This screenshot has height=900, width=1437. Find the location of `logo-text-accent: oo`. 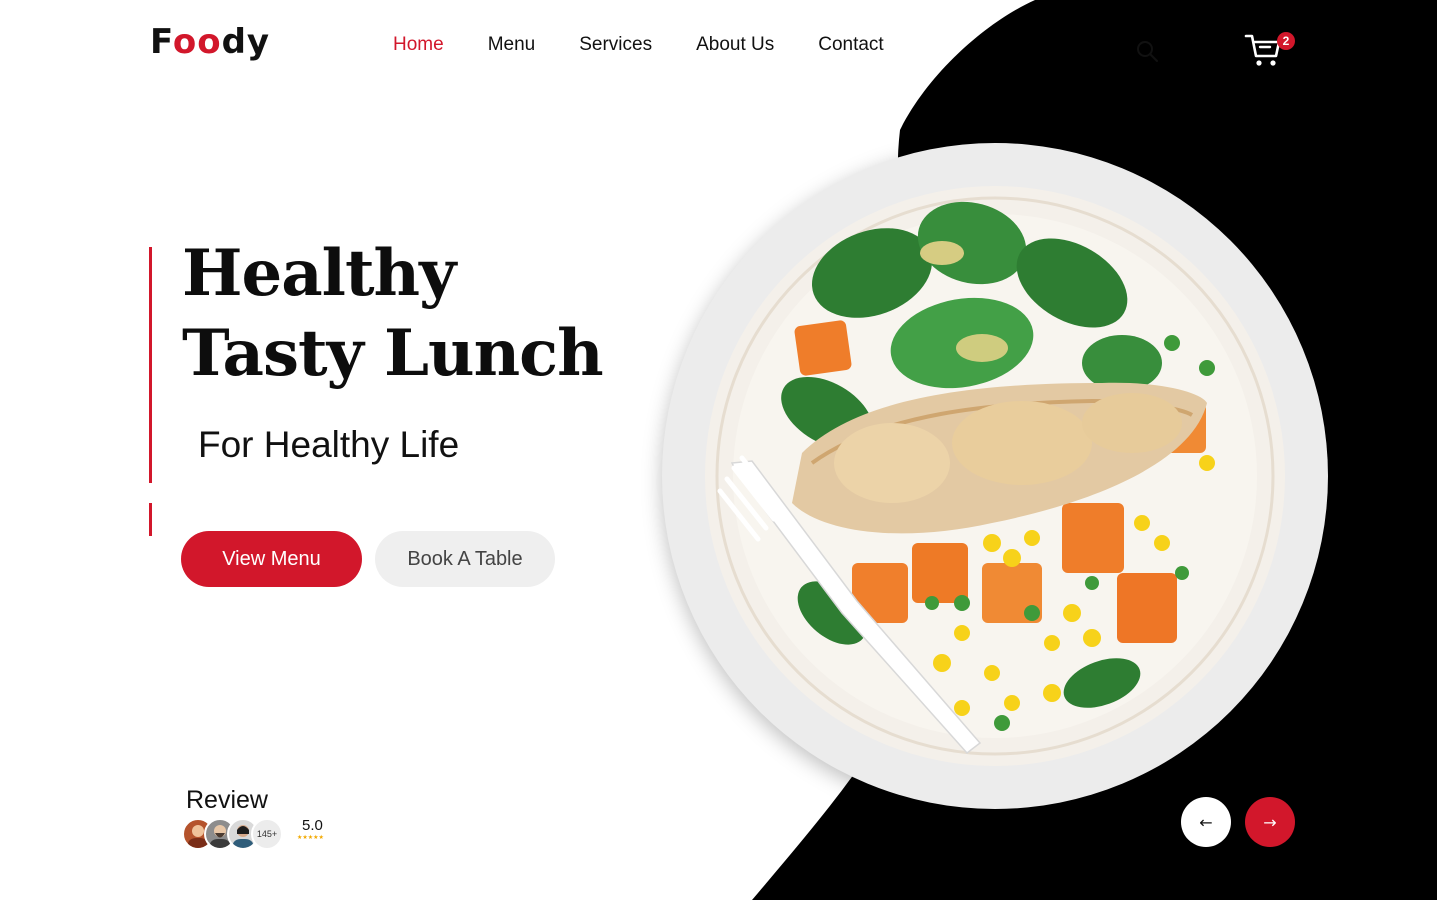

logo-text-accent: oo is located at coordinates (197, 42).